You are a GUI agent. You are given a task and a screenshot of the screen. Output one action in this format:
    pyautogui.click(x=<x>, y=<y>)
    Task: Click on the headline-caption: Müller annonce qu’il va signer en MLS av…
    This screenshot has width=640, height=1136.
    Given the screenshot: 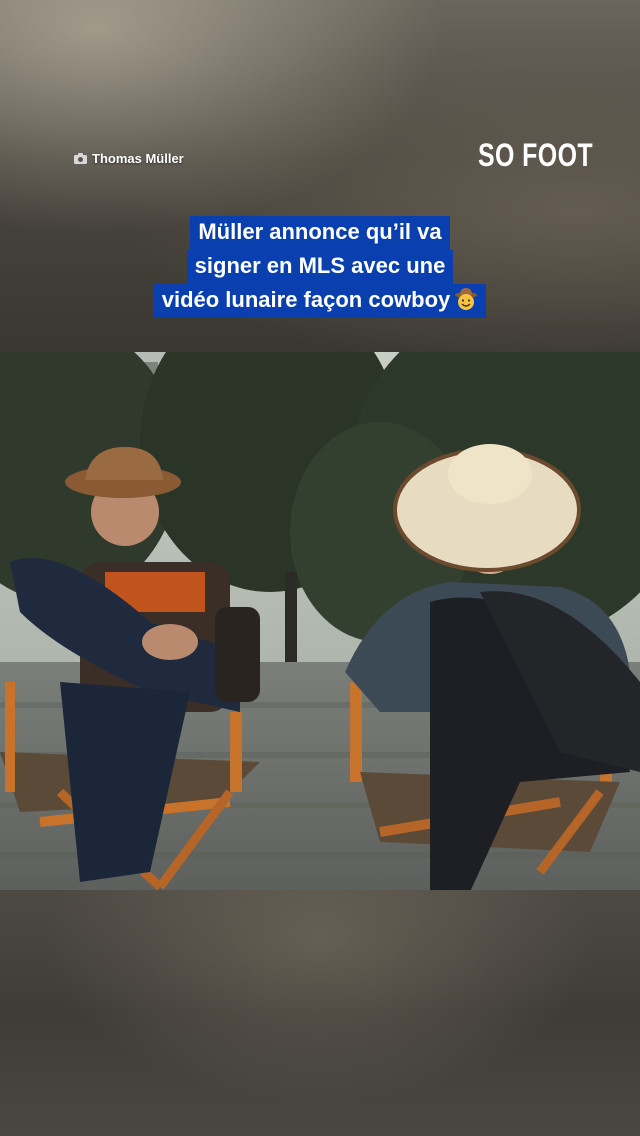 What is the action you would take?
    pyautogui.click(x=320, y=267)
    